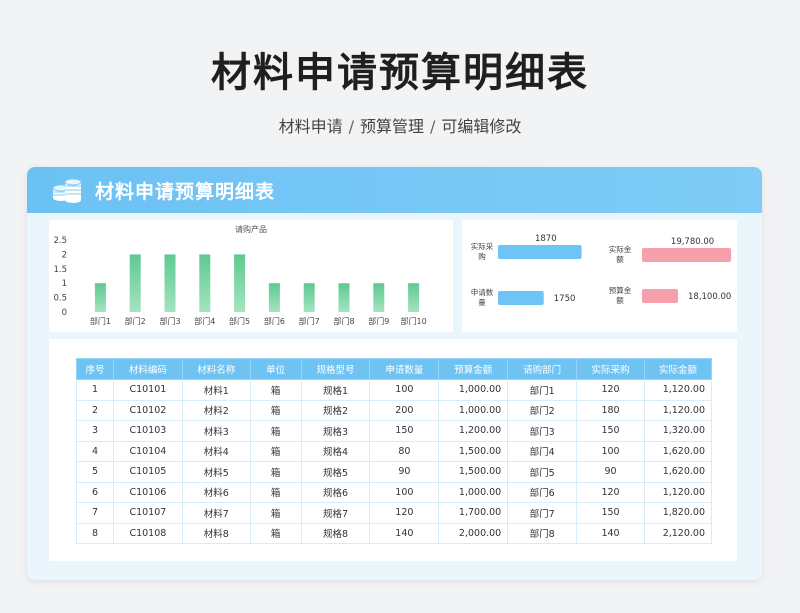  I want to click on kpi-value: 18,100.00, so click(709, 297).